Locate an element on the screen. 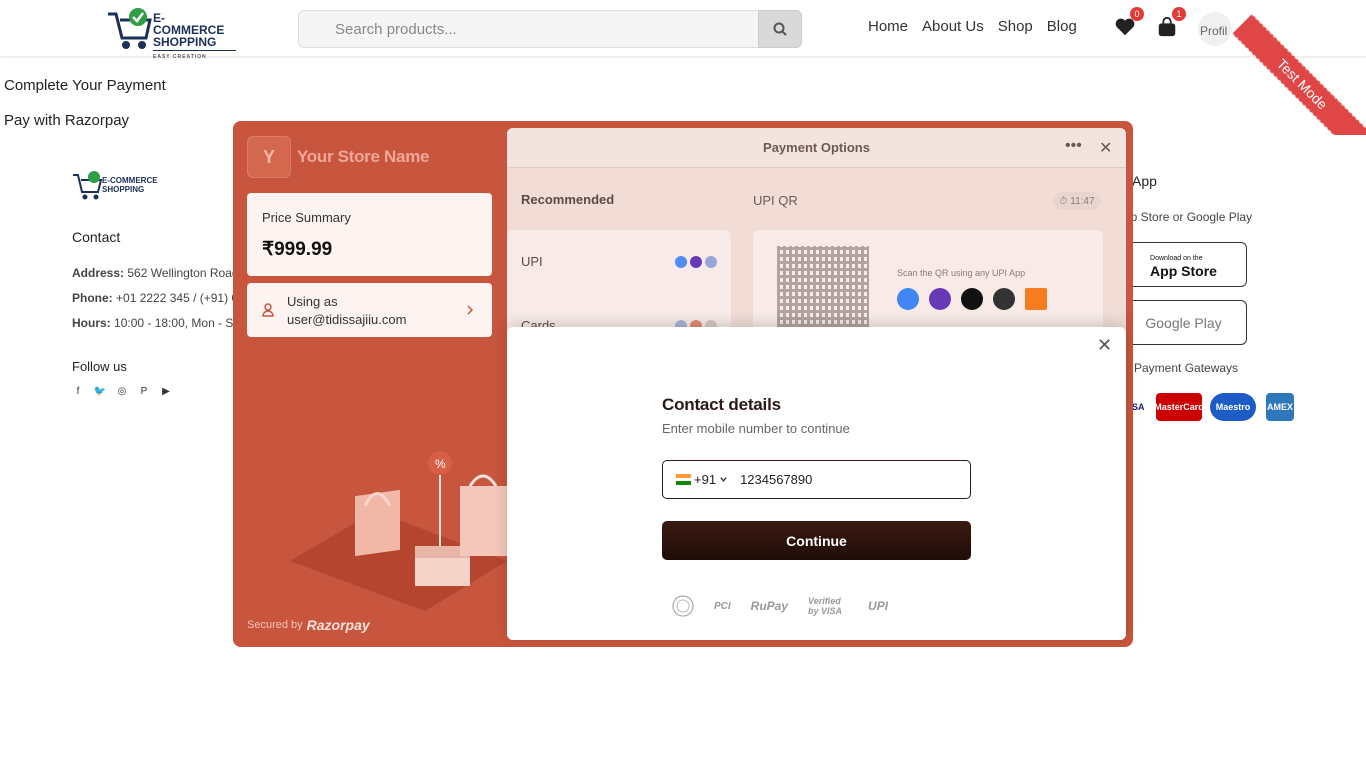  social-links: f 🐦 ◎ P ▶ is located at coordinates (122, 391).